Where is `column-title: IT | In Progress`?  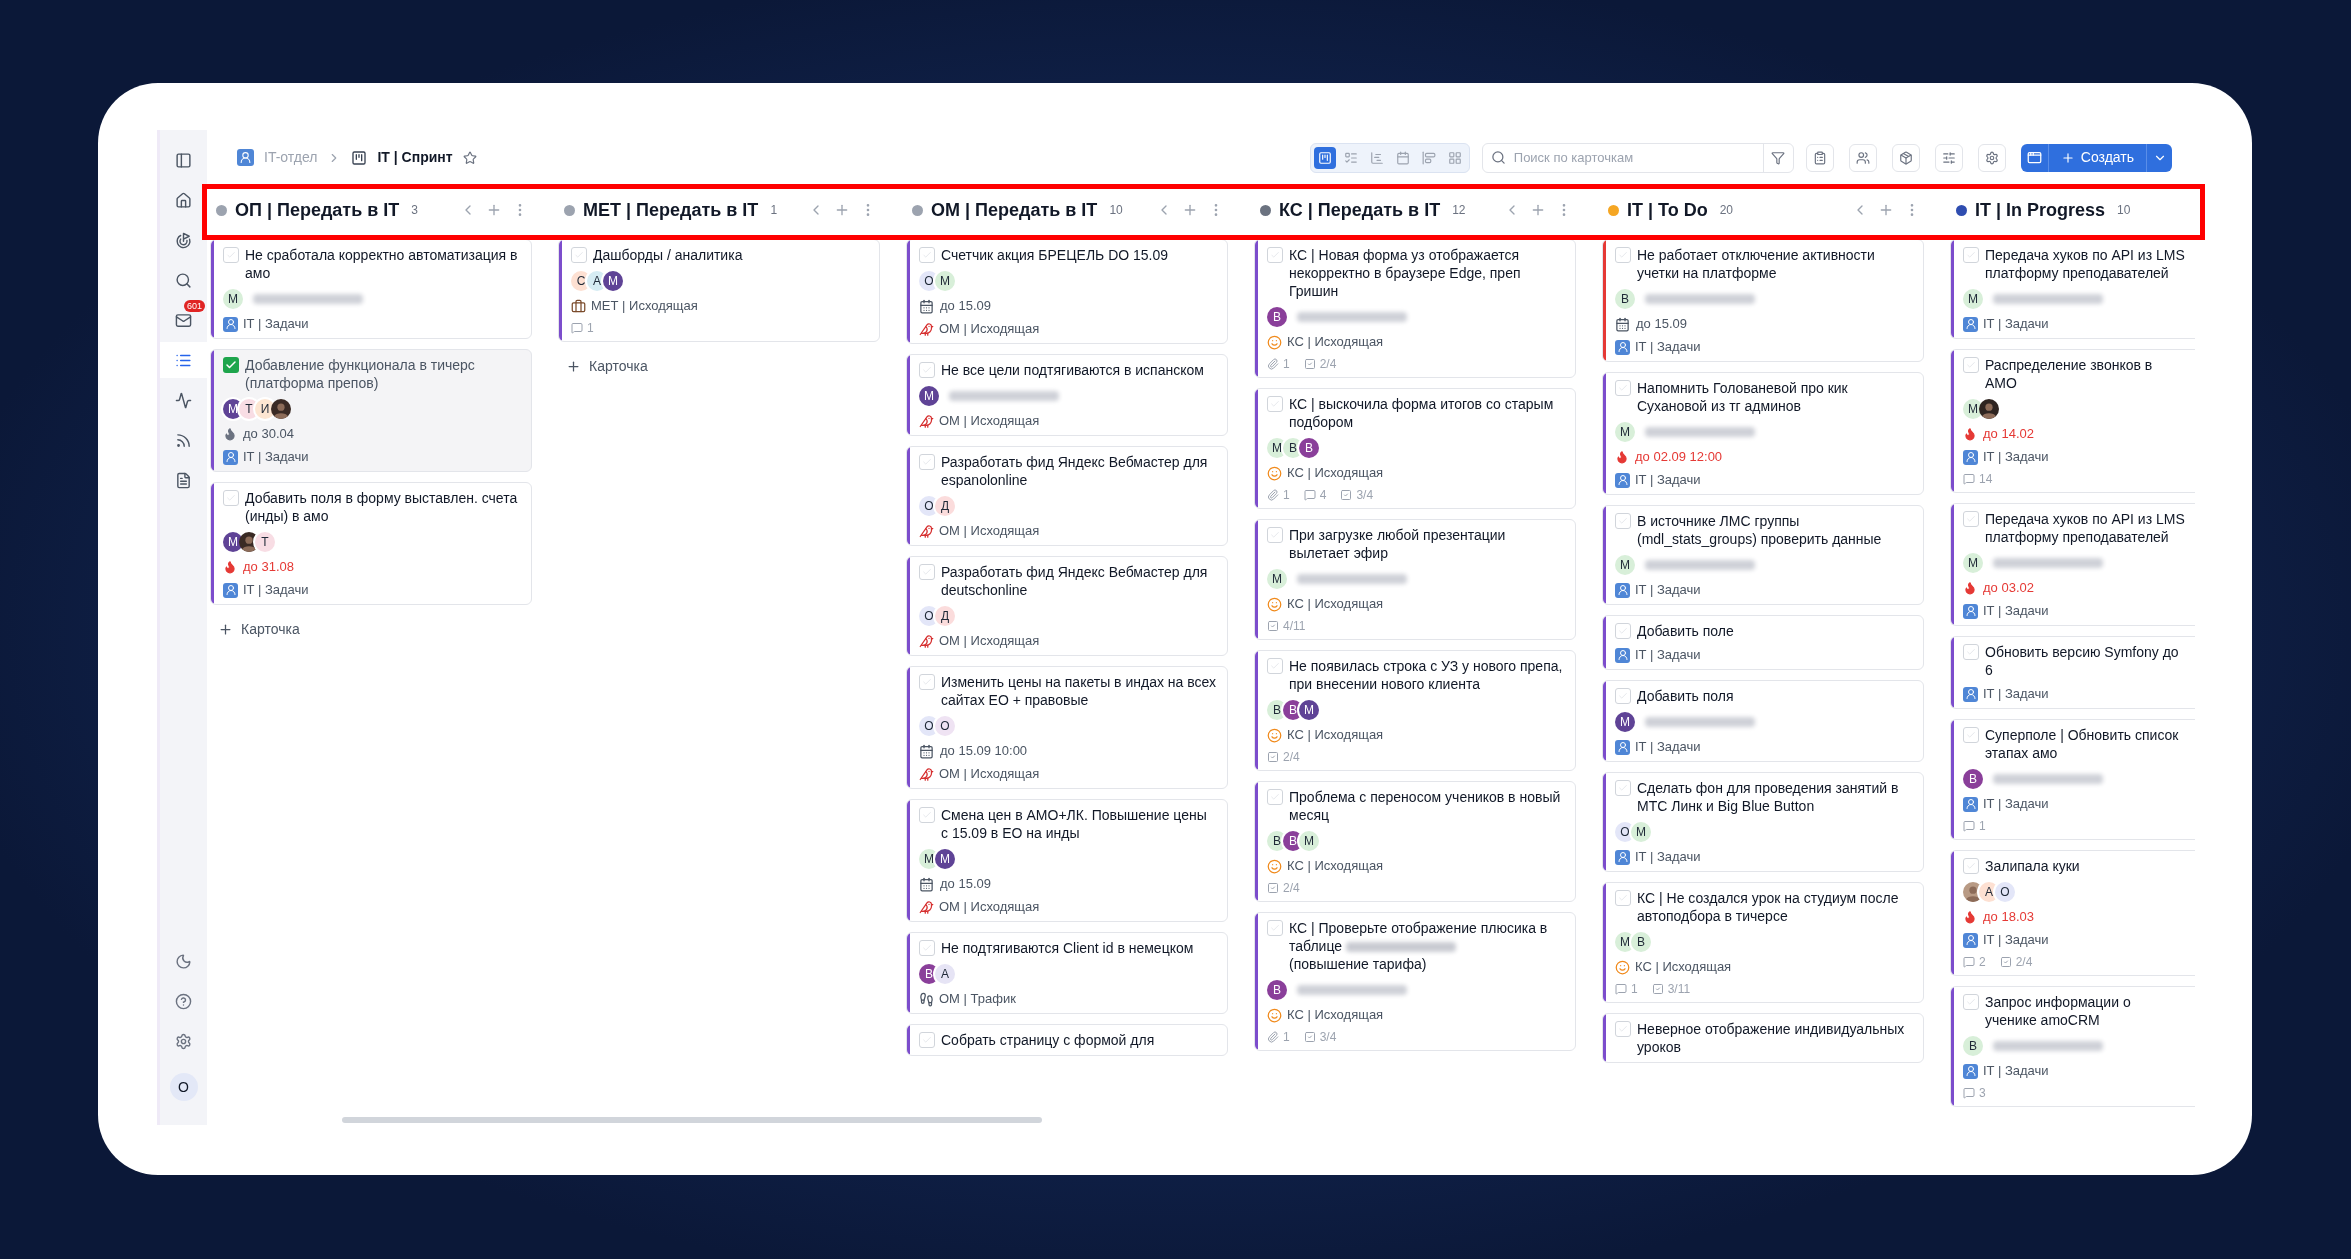
column-title: IT | In Progress is located at coordinates (2040, 210).